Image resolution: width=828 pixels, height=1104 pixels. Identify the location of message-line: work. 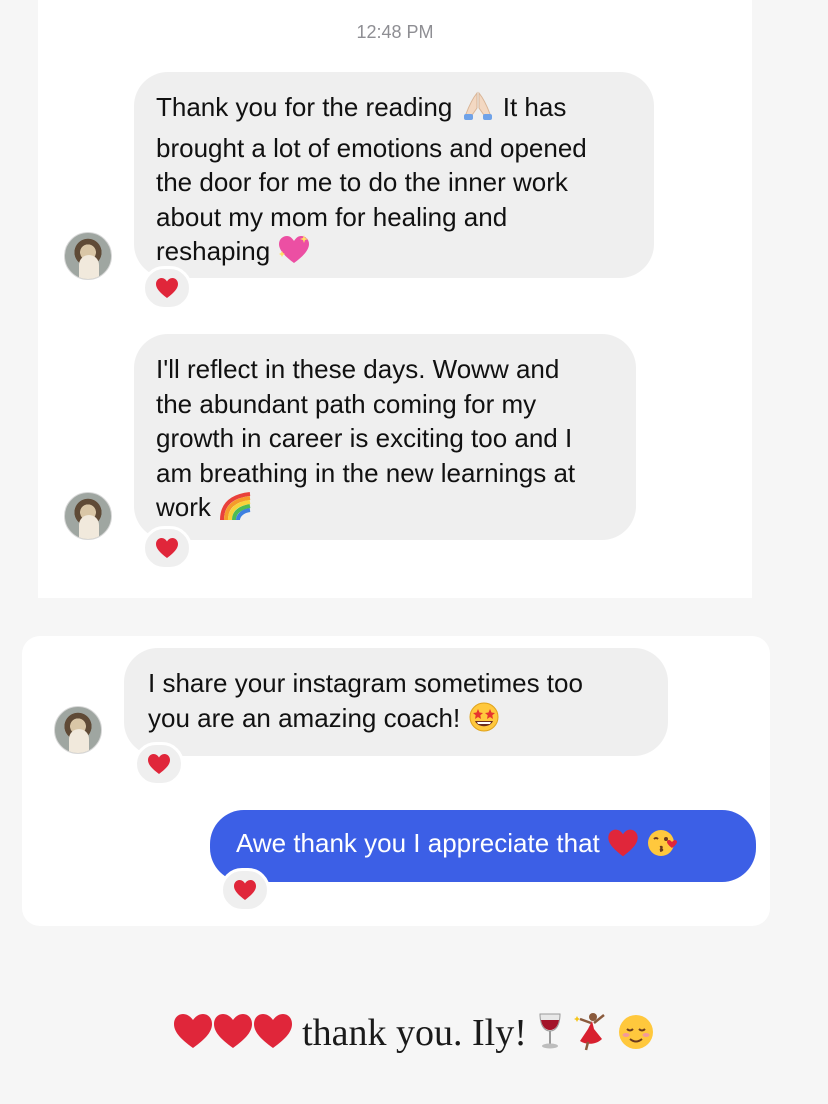
(385, 510).